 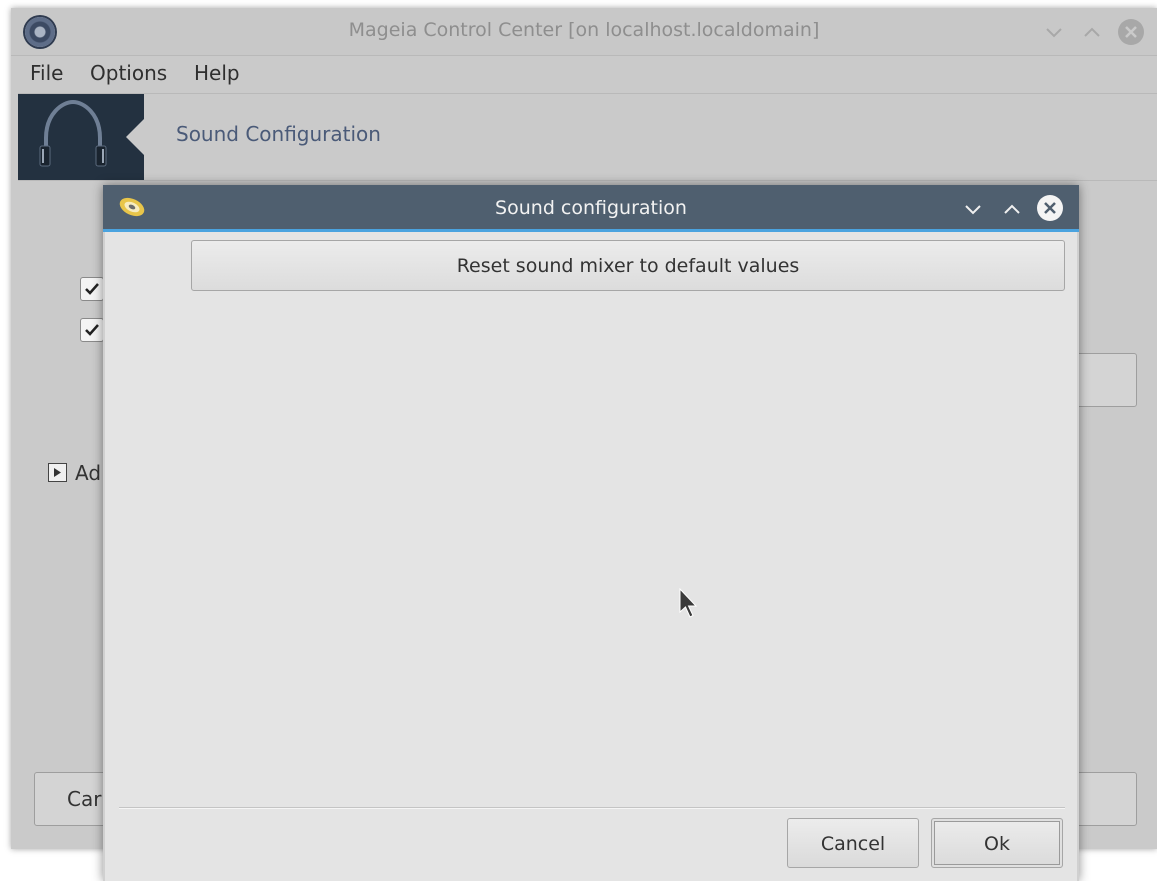 What do you see at coordinates (57, 472) in the screenshot?
I see `expander-arrow-icon` at bounding box center [57, 472].